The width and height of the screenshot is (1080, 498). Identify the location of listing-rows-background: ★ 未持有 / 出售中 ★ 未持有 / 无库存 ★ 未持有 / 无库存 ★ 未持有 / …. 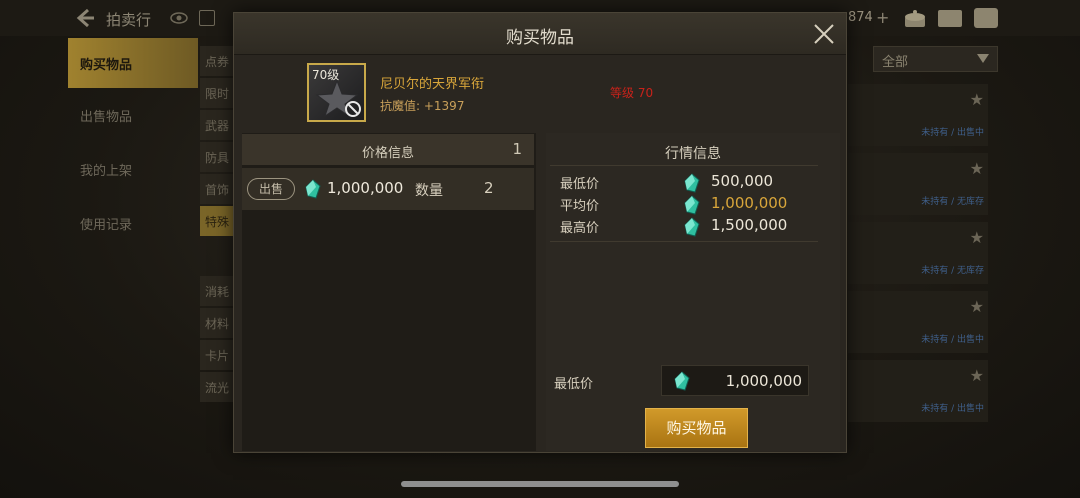
(918, 256).